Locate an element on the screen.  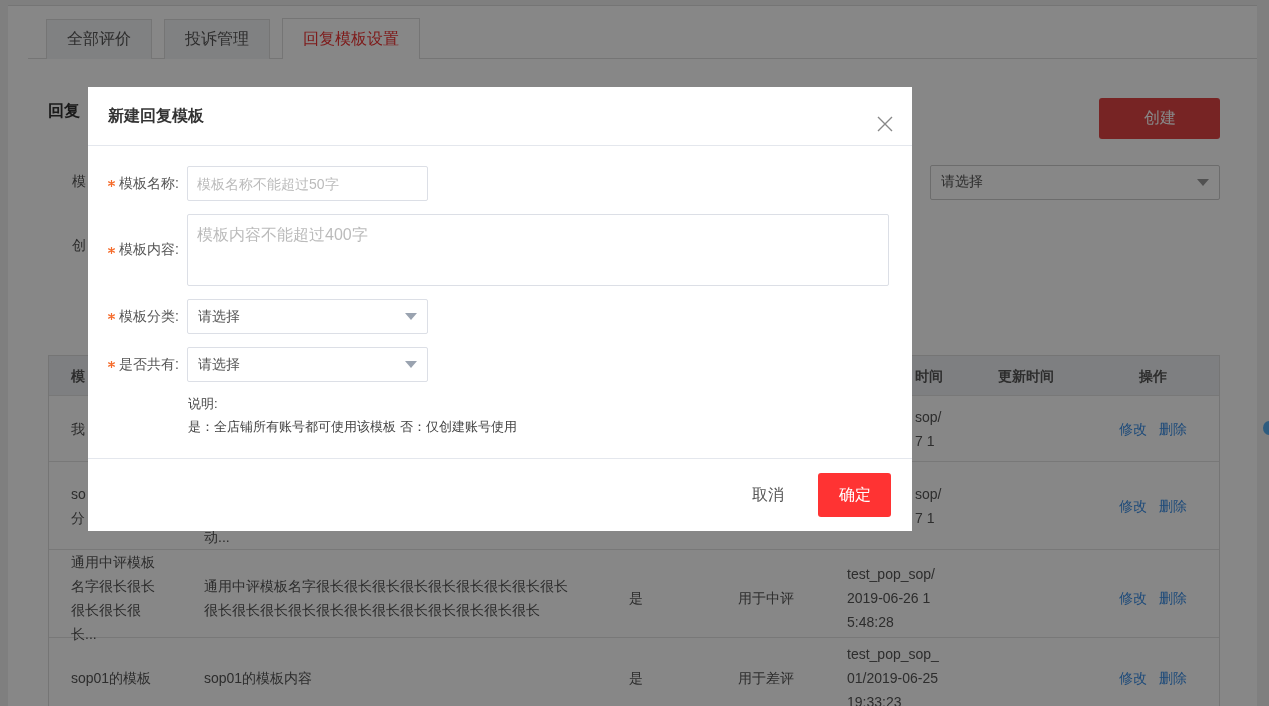
note-text: 说明: 是：全店铺所有账号都可使用该模板 否：仅创建账号使用 is located at coordinates (353, 415).